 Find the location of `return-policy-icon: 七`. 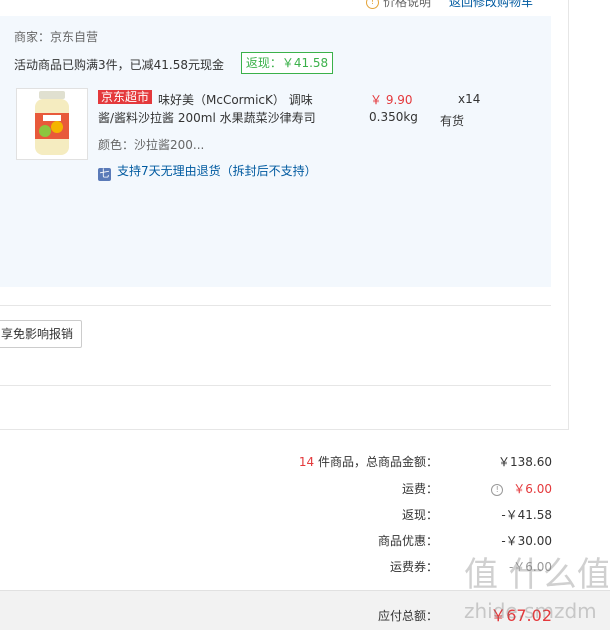

return-policy-icon: 七 is located at coordinates (104, 174).